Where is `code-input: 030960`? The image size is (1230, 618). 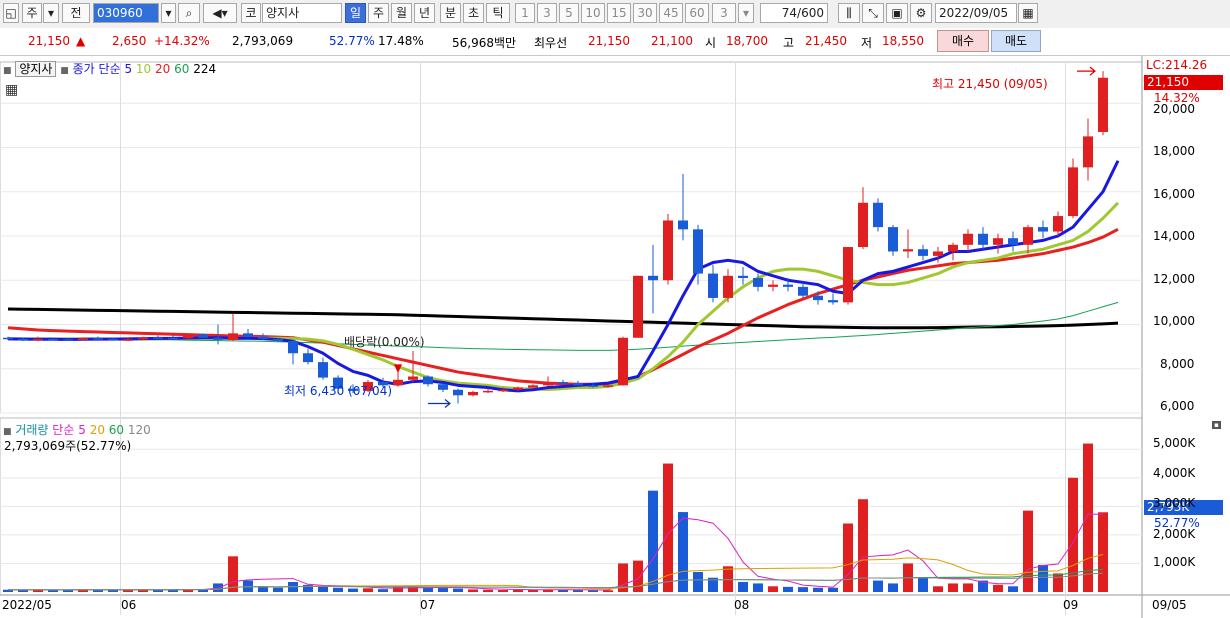 code-input: 030960 is located at coordinates (126, 13).